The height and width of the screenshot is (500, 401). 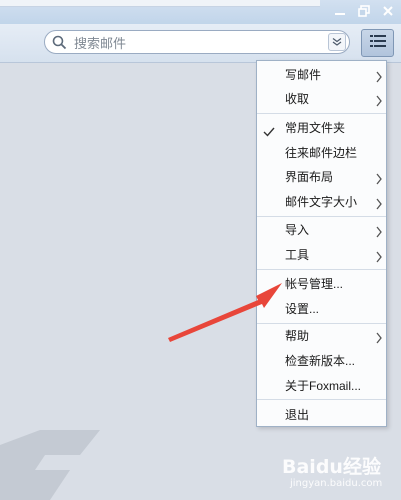 I want to click on title-strip, so click(x=160, y=3).